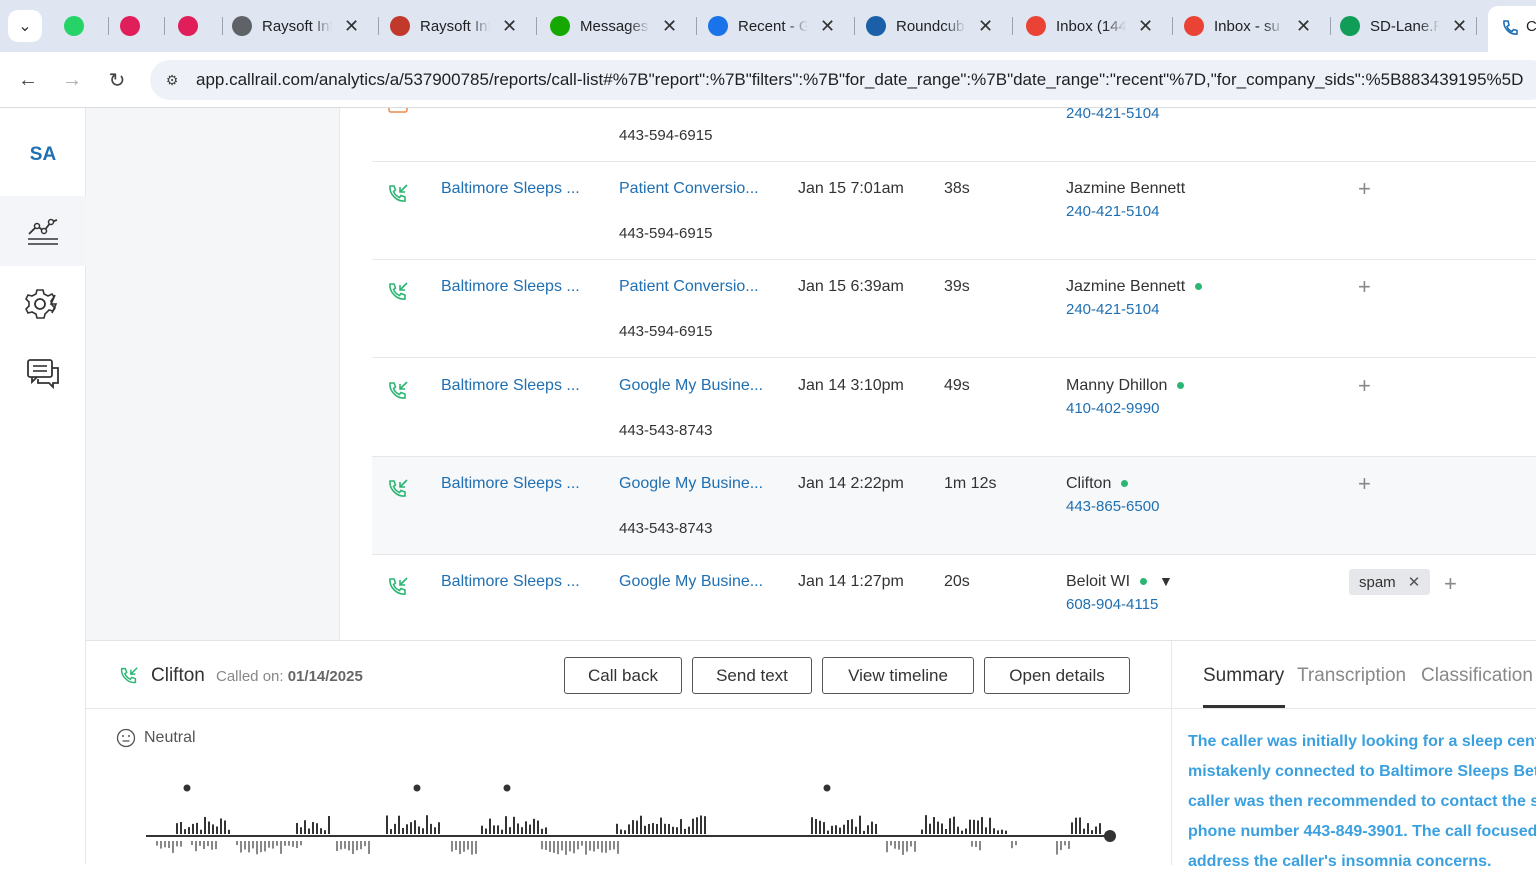  I want to click on called-on-label: Called on:, so click(250, 676).